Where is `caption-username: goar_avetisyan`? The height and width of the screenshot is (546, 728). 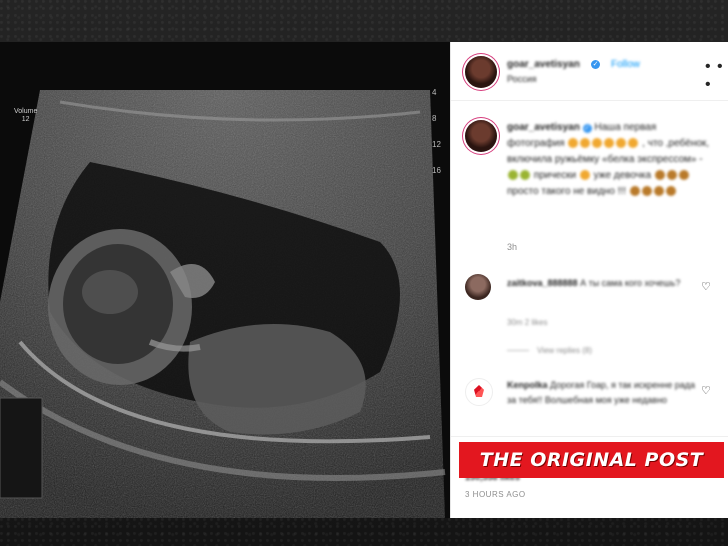
caption-username: goar_avetisyan is located at coordinates (543, 127).